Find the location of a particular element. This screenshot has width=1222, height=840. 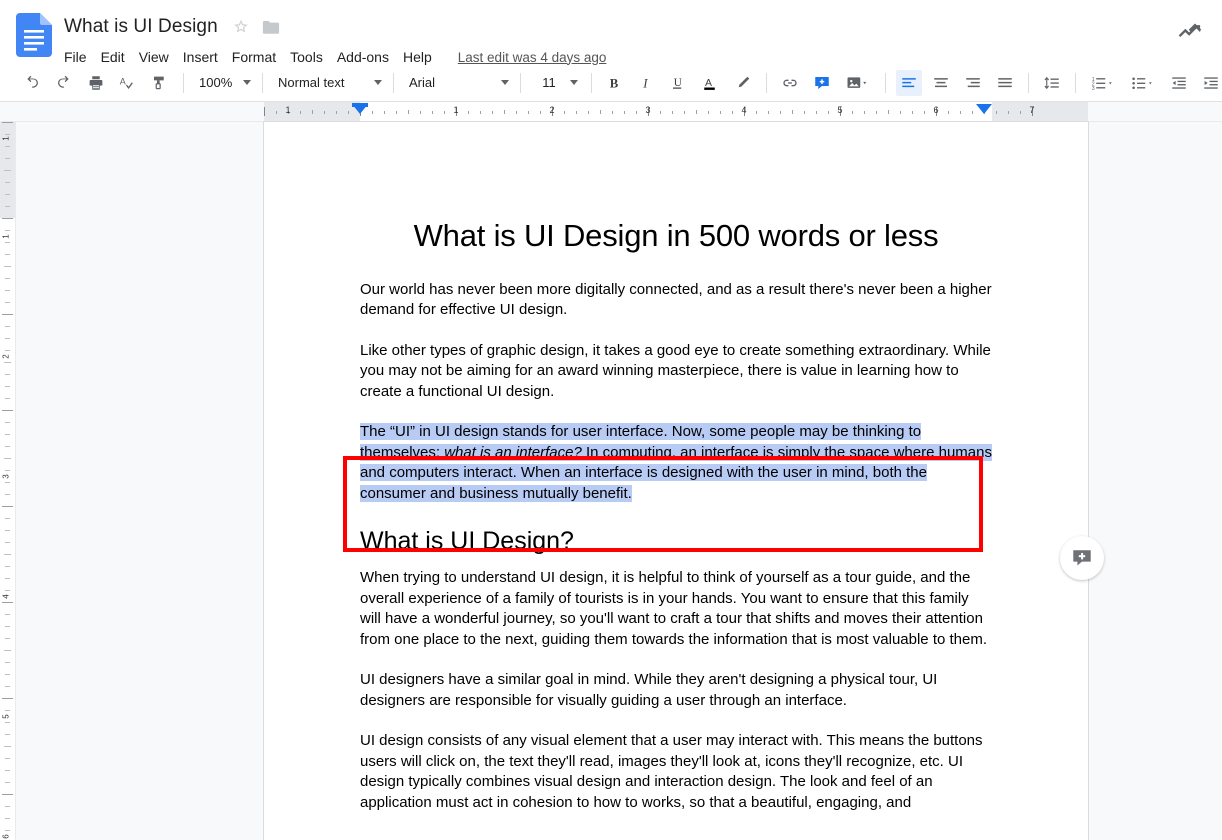

redo-icon is located at coordinates (64, 83).